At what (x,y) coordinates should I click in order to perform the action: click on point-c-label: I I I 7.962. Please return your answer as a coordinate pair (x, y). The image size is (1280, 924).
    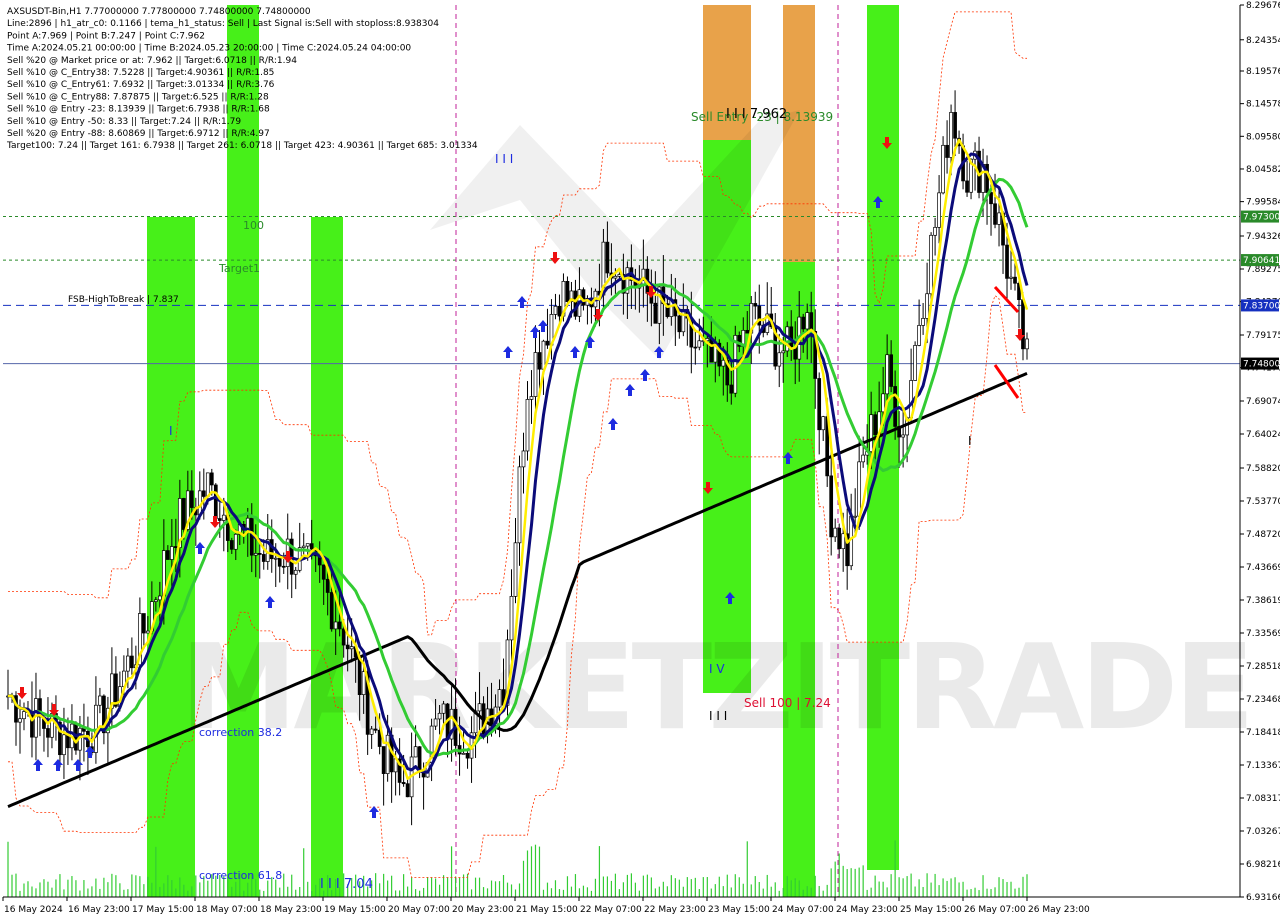
    Looking at the image, I should click on (756, 114).